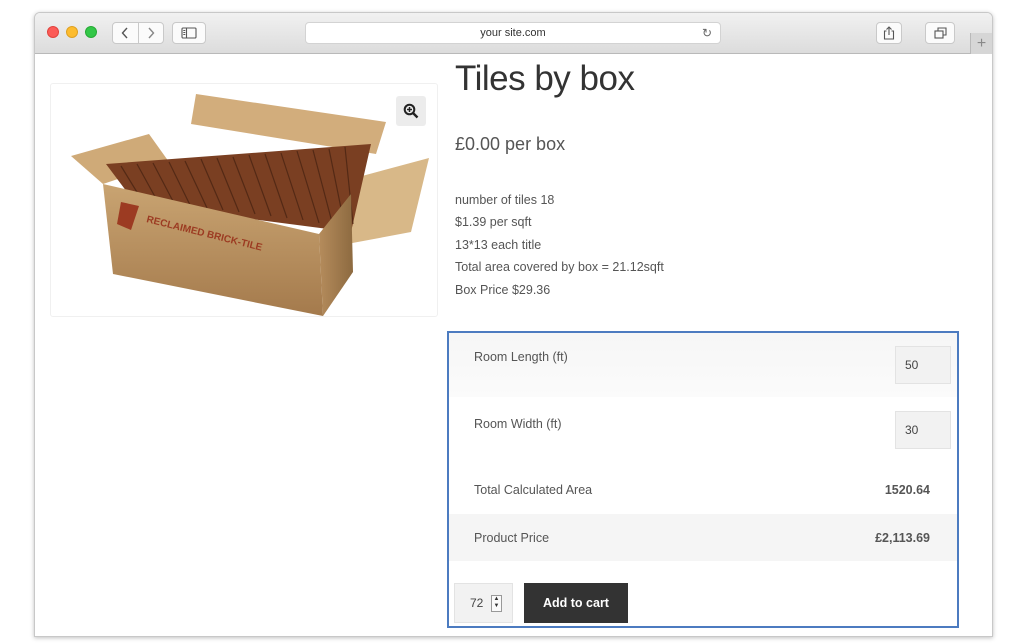 This screenshot has width=1024, height=643. I want to click on forward-button, so click(150, 33).